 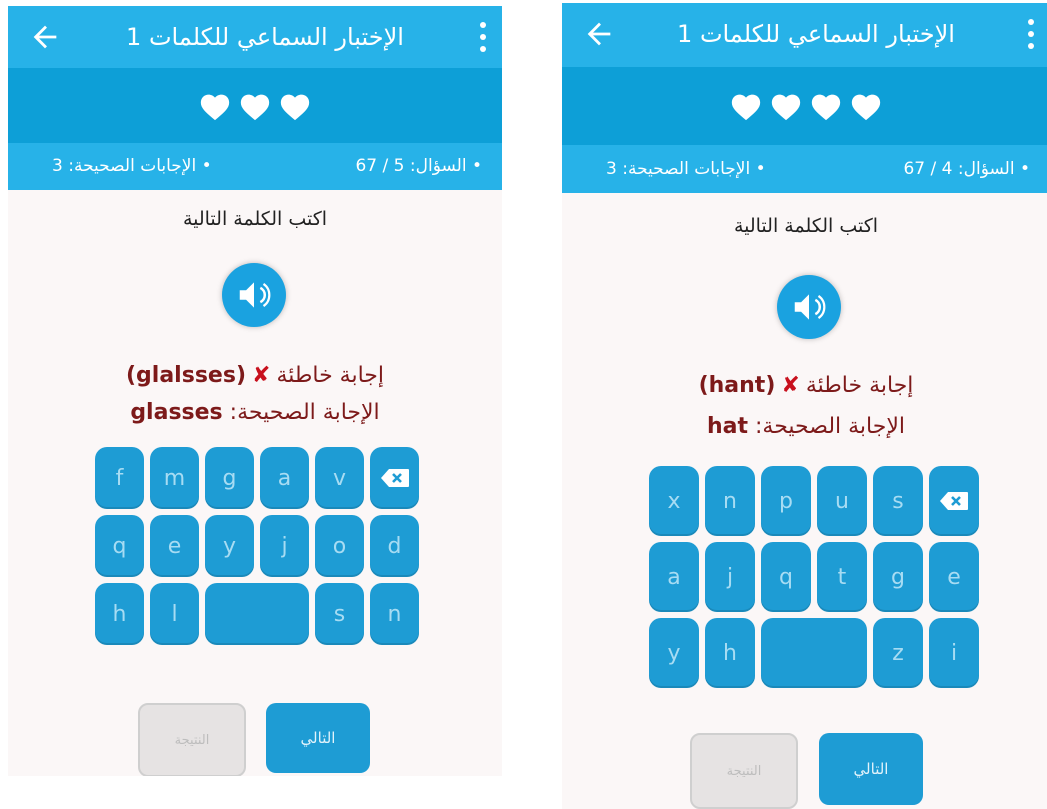 What do you see at coordinates (174, 614) in the screenshot?
I see `letter-key: l` at bounding box center [174, 614].